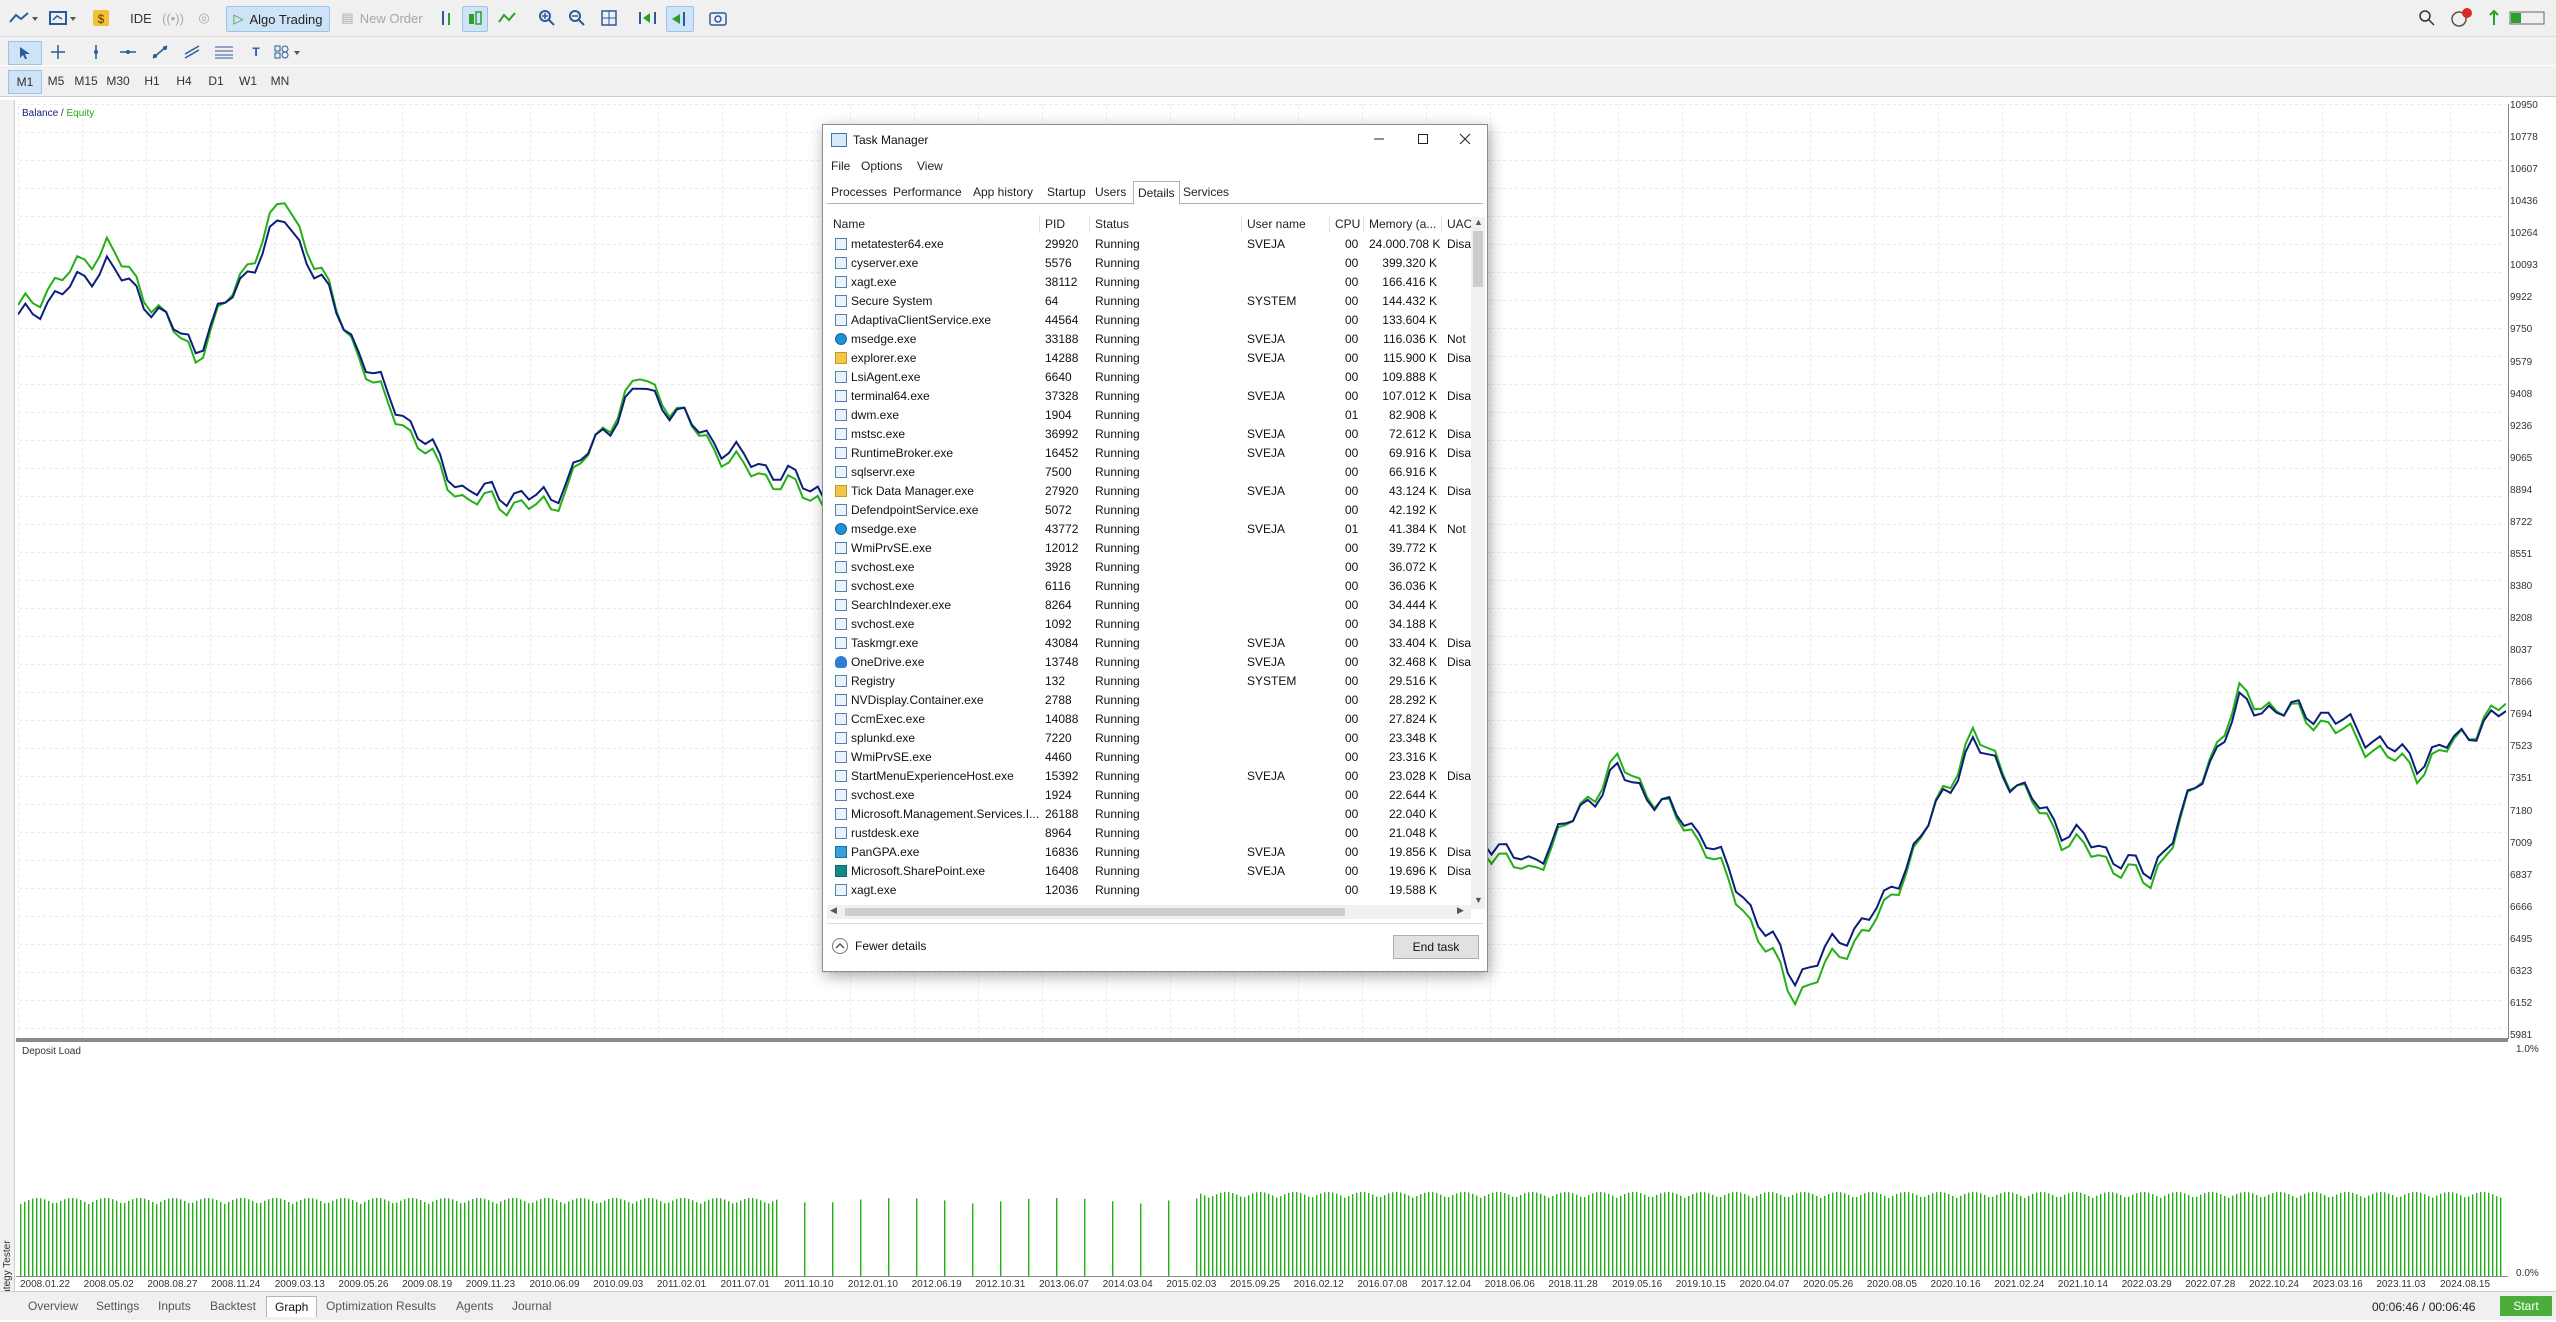  I want to click on vertical-line-icon, so click(96, 52).